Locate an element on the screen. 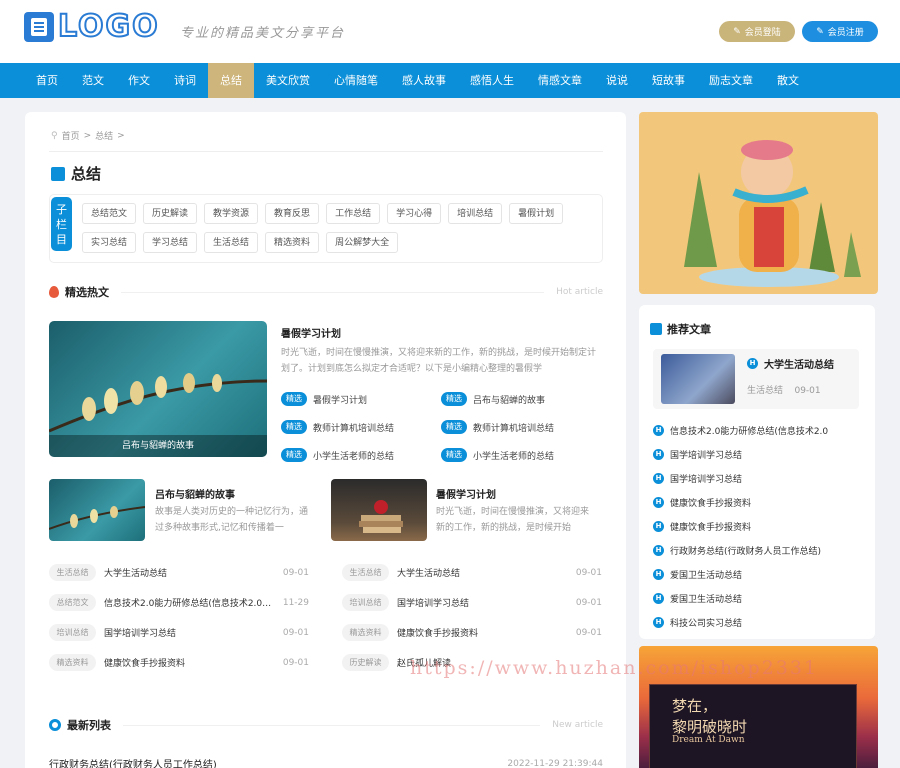 Image resolution: width=900 pixels, height=768 pixels. subcolumn-tag: 工作总结 is located at coordinates (353, 213).